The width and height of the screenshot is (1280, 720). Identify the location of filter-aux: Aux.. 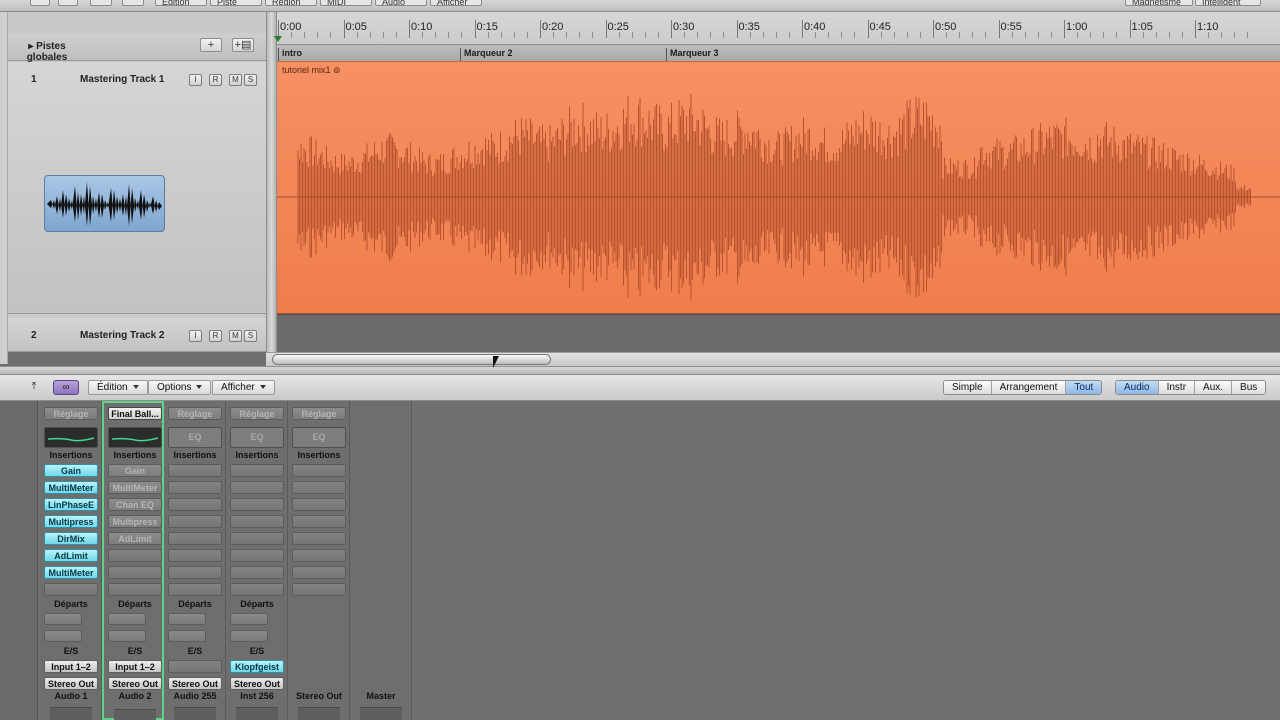
(1214, 387).